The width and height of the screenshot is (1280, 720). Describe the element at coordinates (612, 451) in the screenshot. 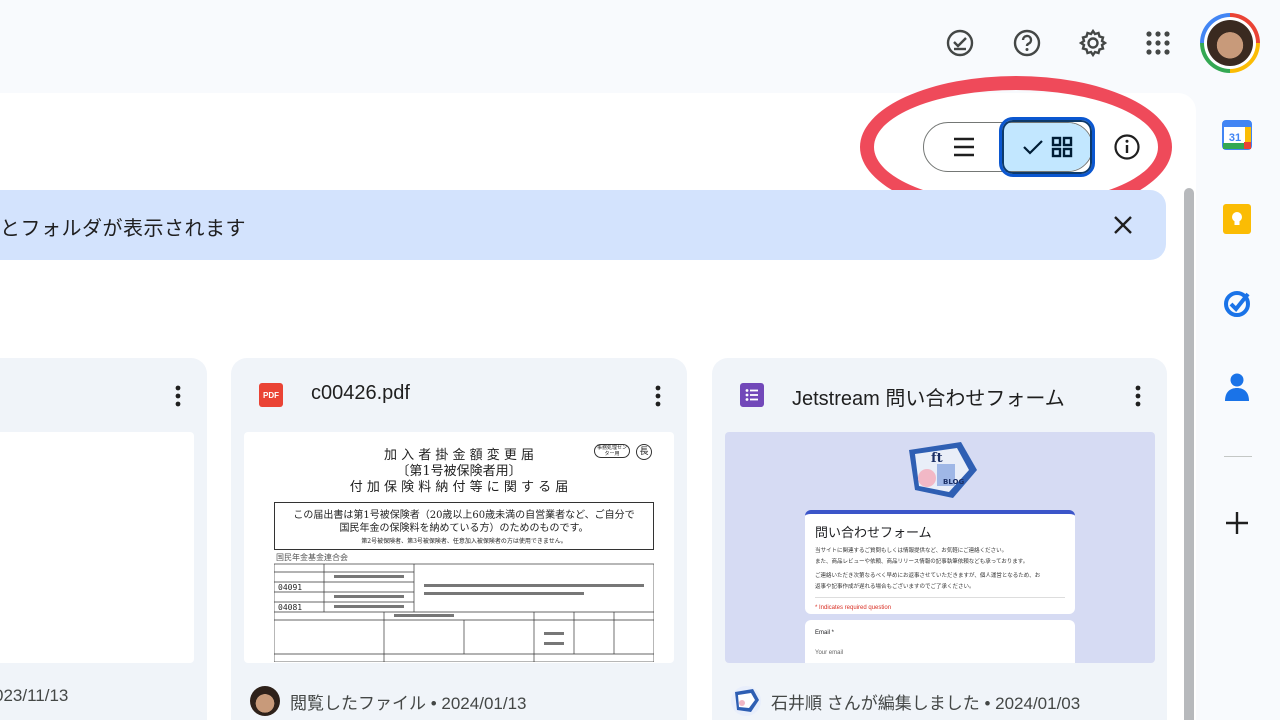

I see `pdf-badge: 事務処理センター用` at that location.